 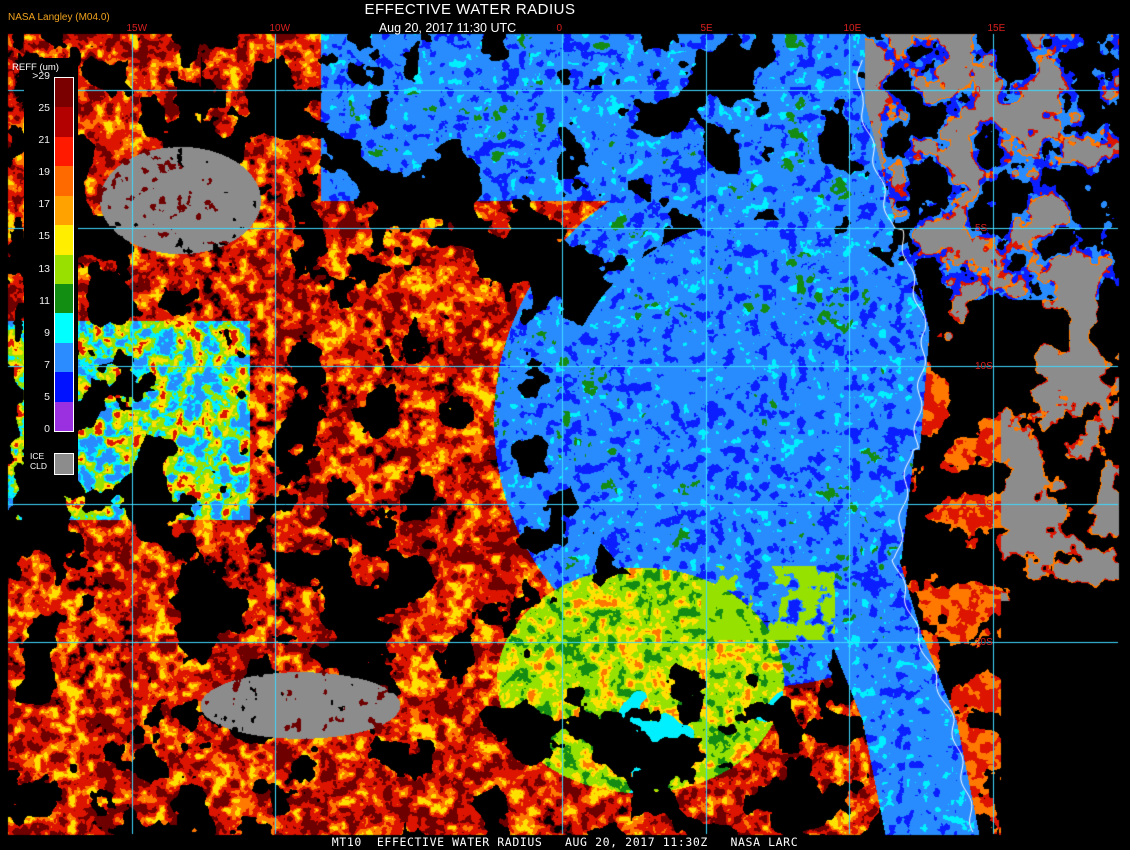 I want to click on latitude-label: 20S, so click(x=984, y=642).